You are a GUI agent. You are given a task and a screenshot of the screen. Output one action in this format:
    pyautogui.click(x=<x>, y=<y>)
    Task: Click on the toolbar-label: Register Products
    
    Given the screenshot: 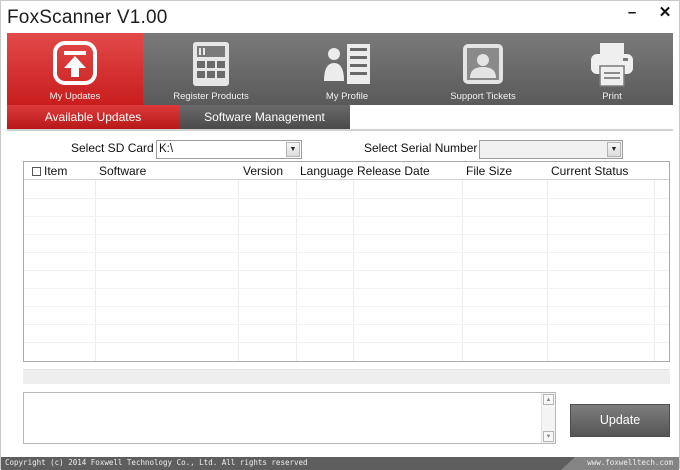 What is the action you would take?
    pyautogui.click(x=211, y=96)
    